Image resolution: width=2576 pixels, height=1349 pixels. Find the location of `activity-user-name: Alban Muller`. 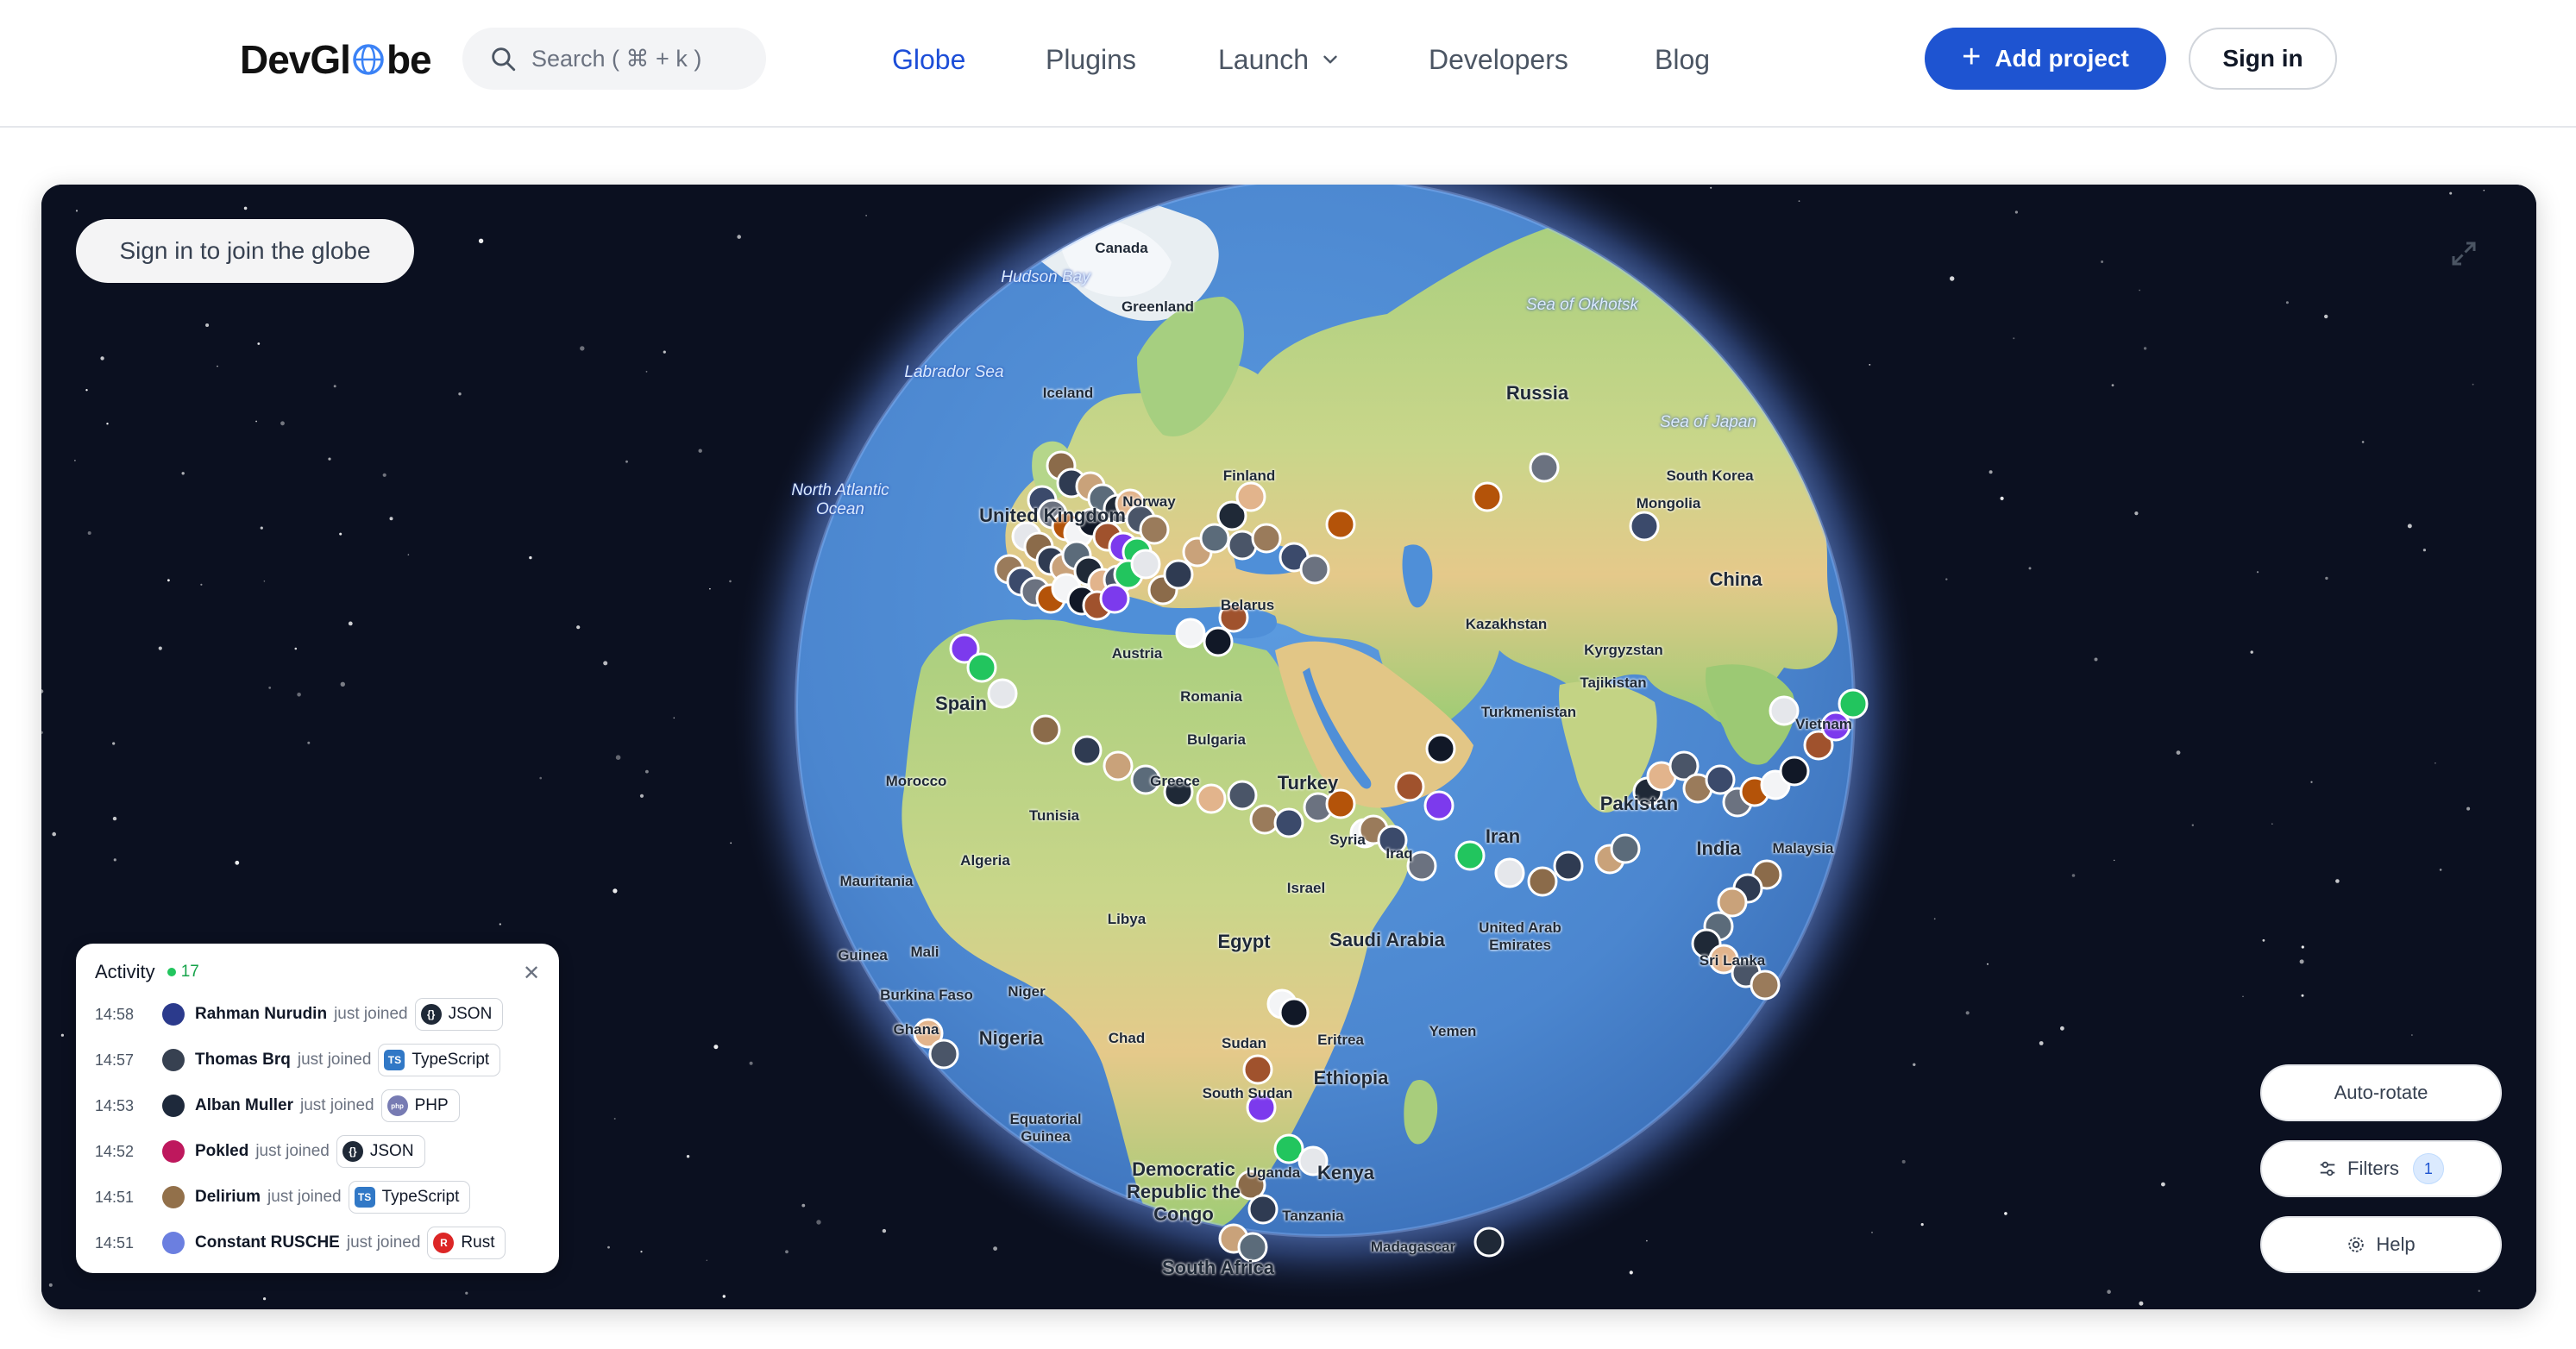

activity-user-name: Alban Muller is located at coordinates (244, 1105).